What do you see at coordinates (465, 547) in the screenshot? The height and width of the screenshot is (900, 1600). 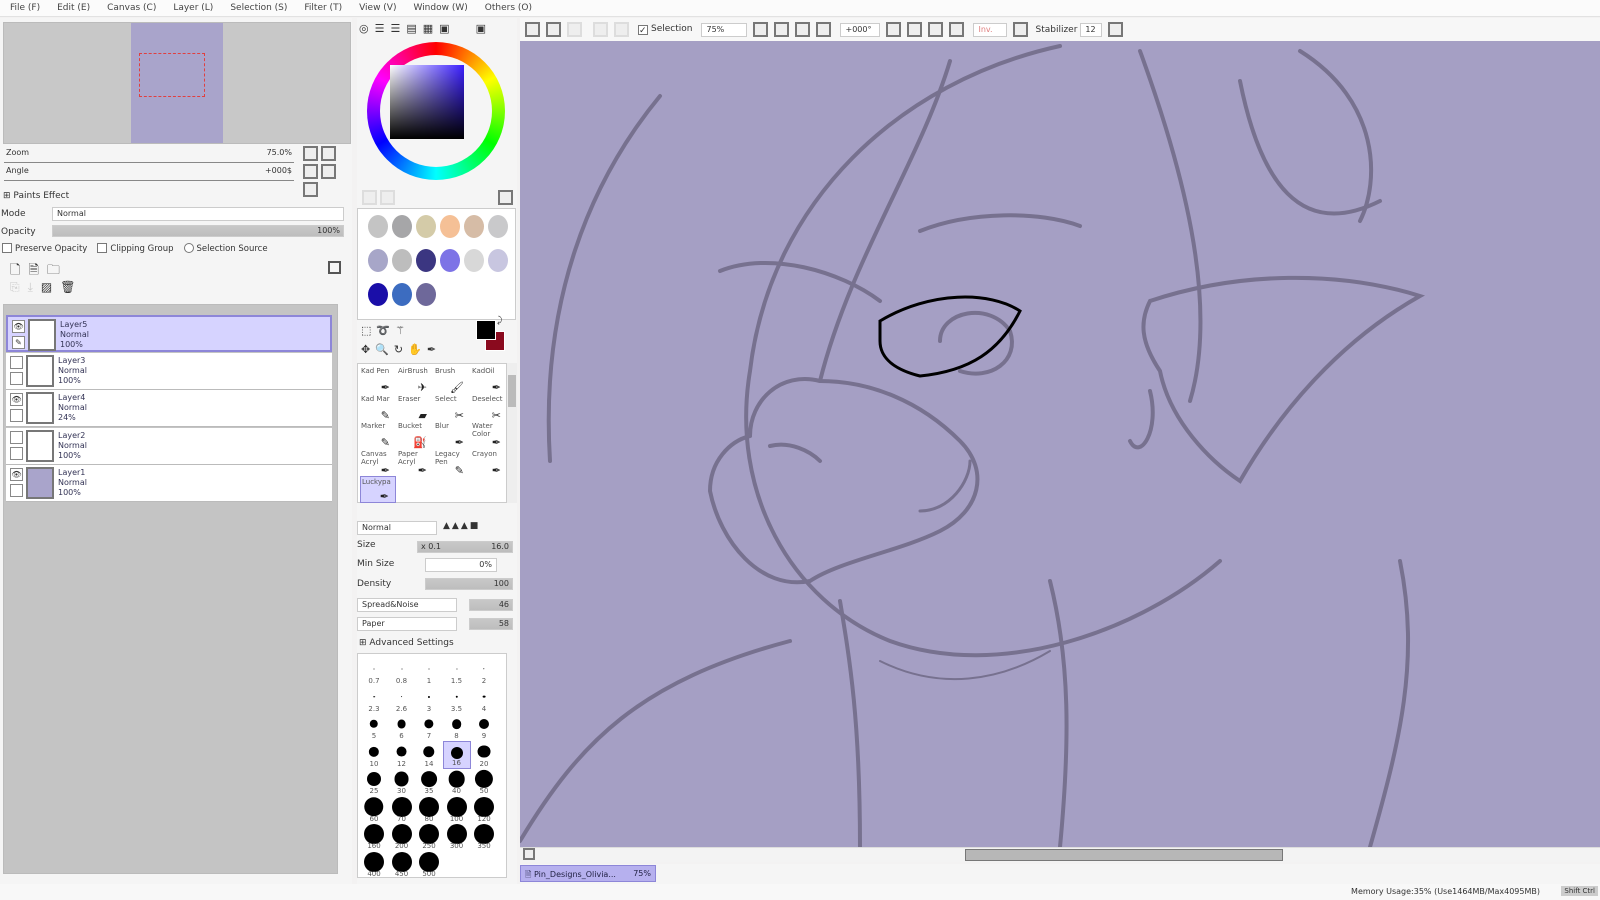 I see `size-slider: x 0.1 16.0` at bounding box center [465, 547].